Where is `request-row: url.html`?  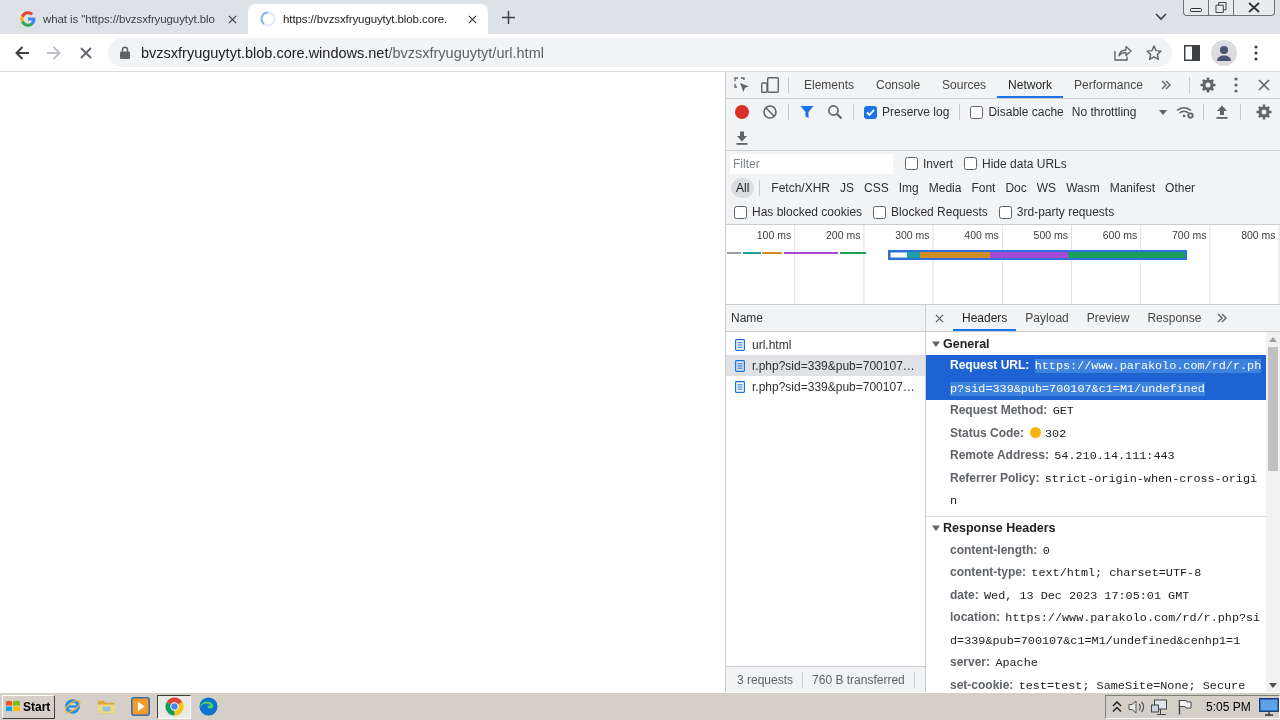 request-row: url.html is located at coordinates (825, 344).